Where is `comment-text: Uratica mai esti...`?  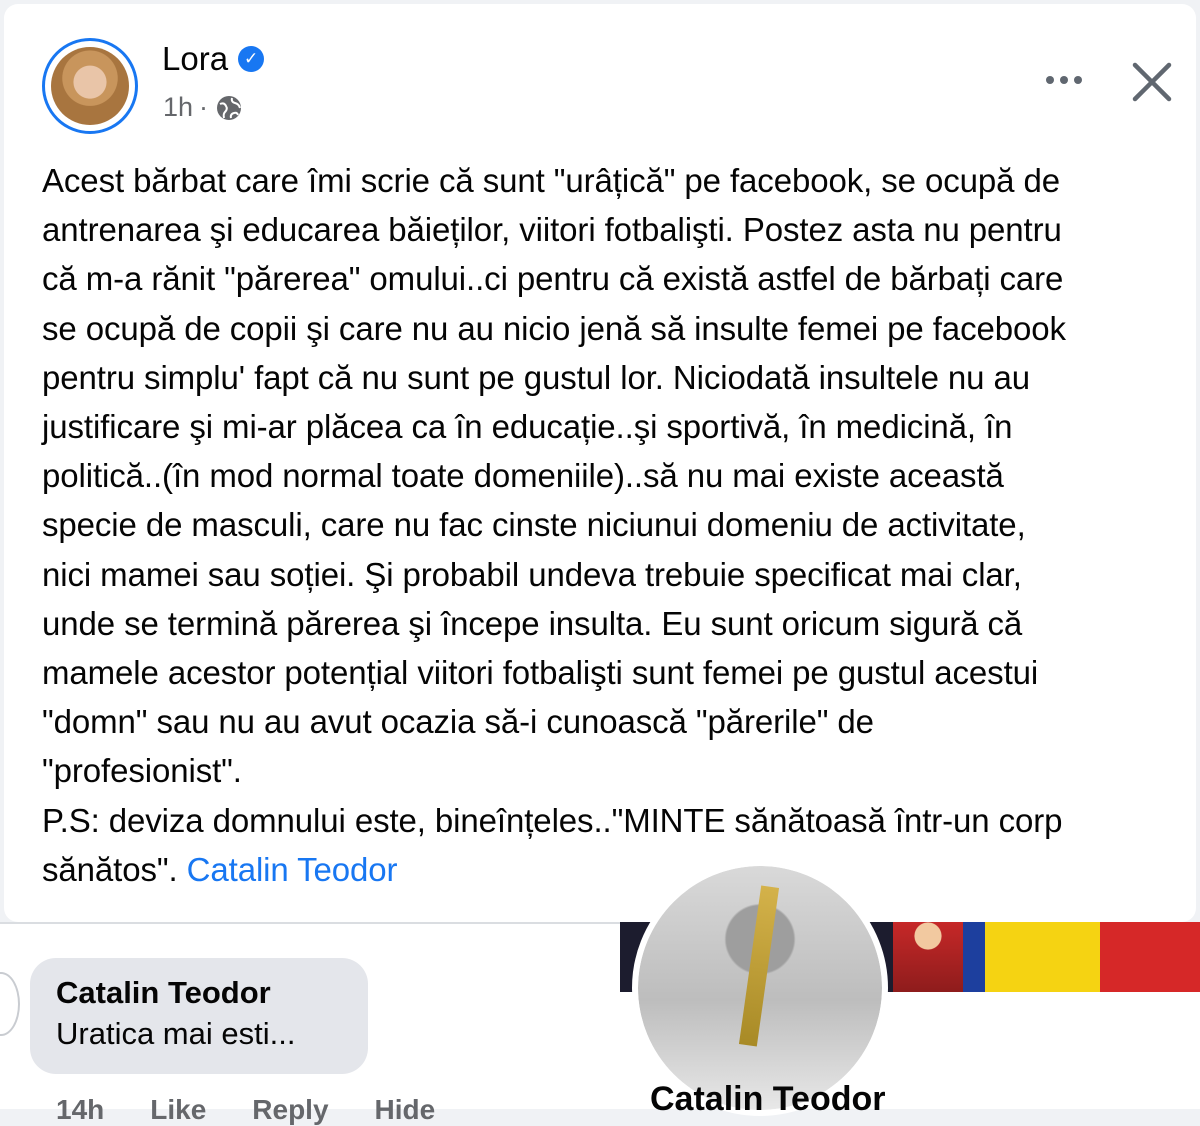 comment-text: Uratica mai esti... is located at coordinates (176, 1033).